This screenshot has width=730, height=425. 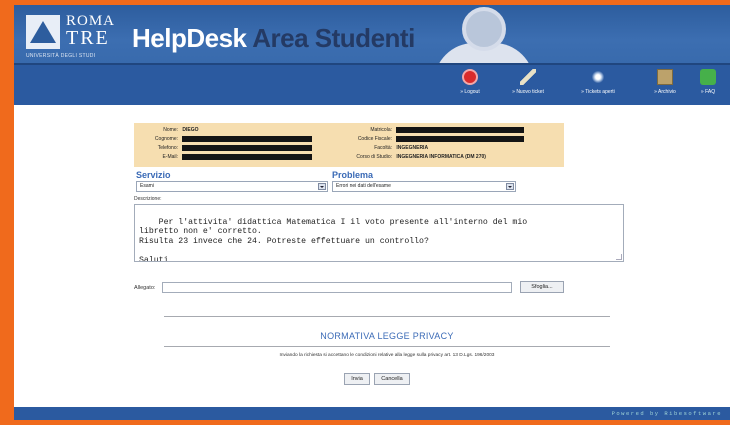 I want to click on divider-bottom, so click(x=387, y=346).